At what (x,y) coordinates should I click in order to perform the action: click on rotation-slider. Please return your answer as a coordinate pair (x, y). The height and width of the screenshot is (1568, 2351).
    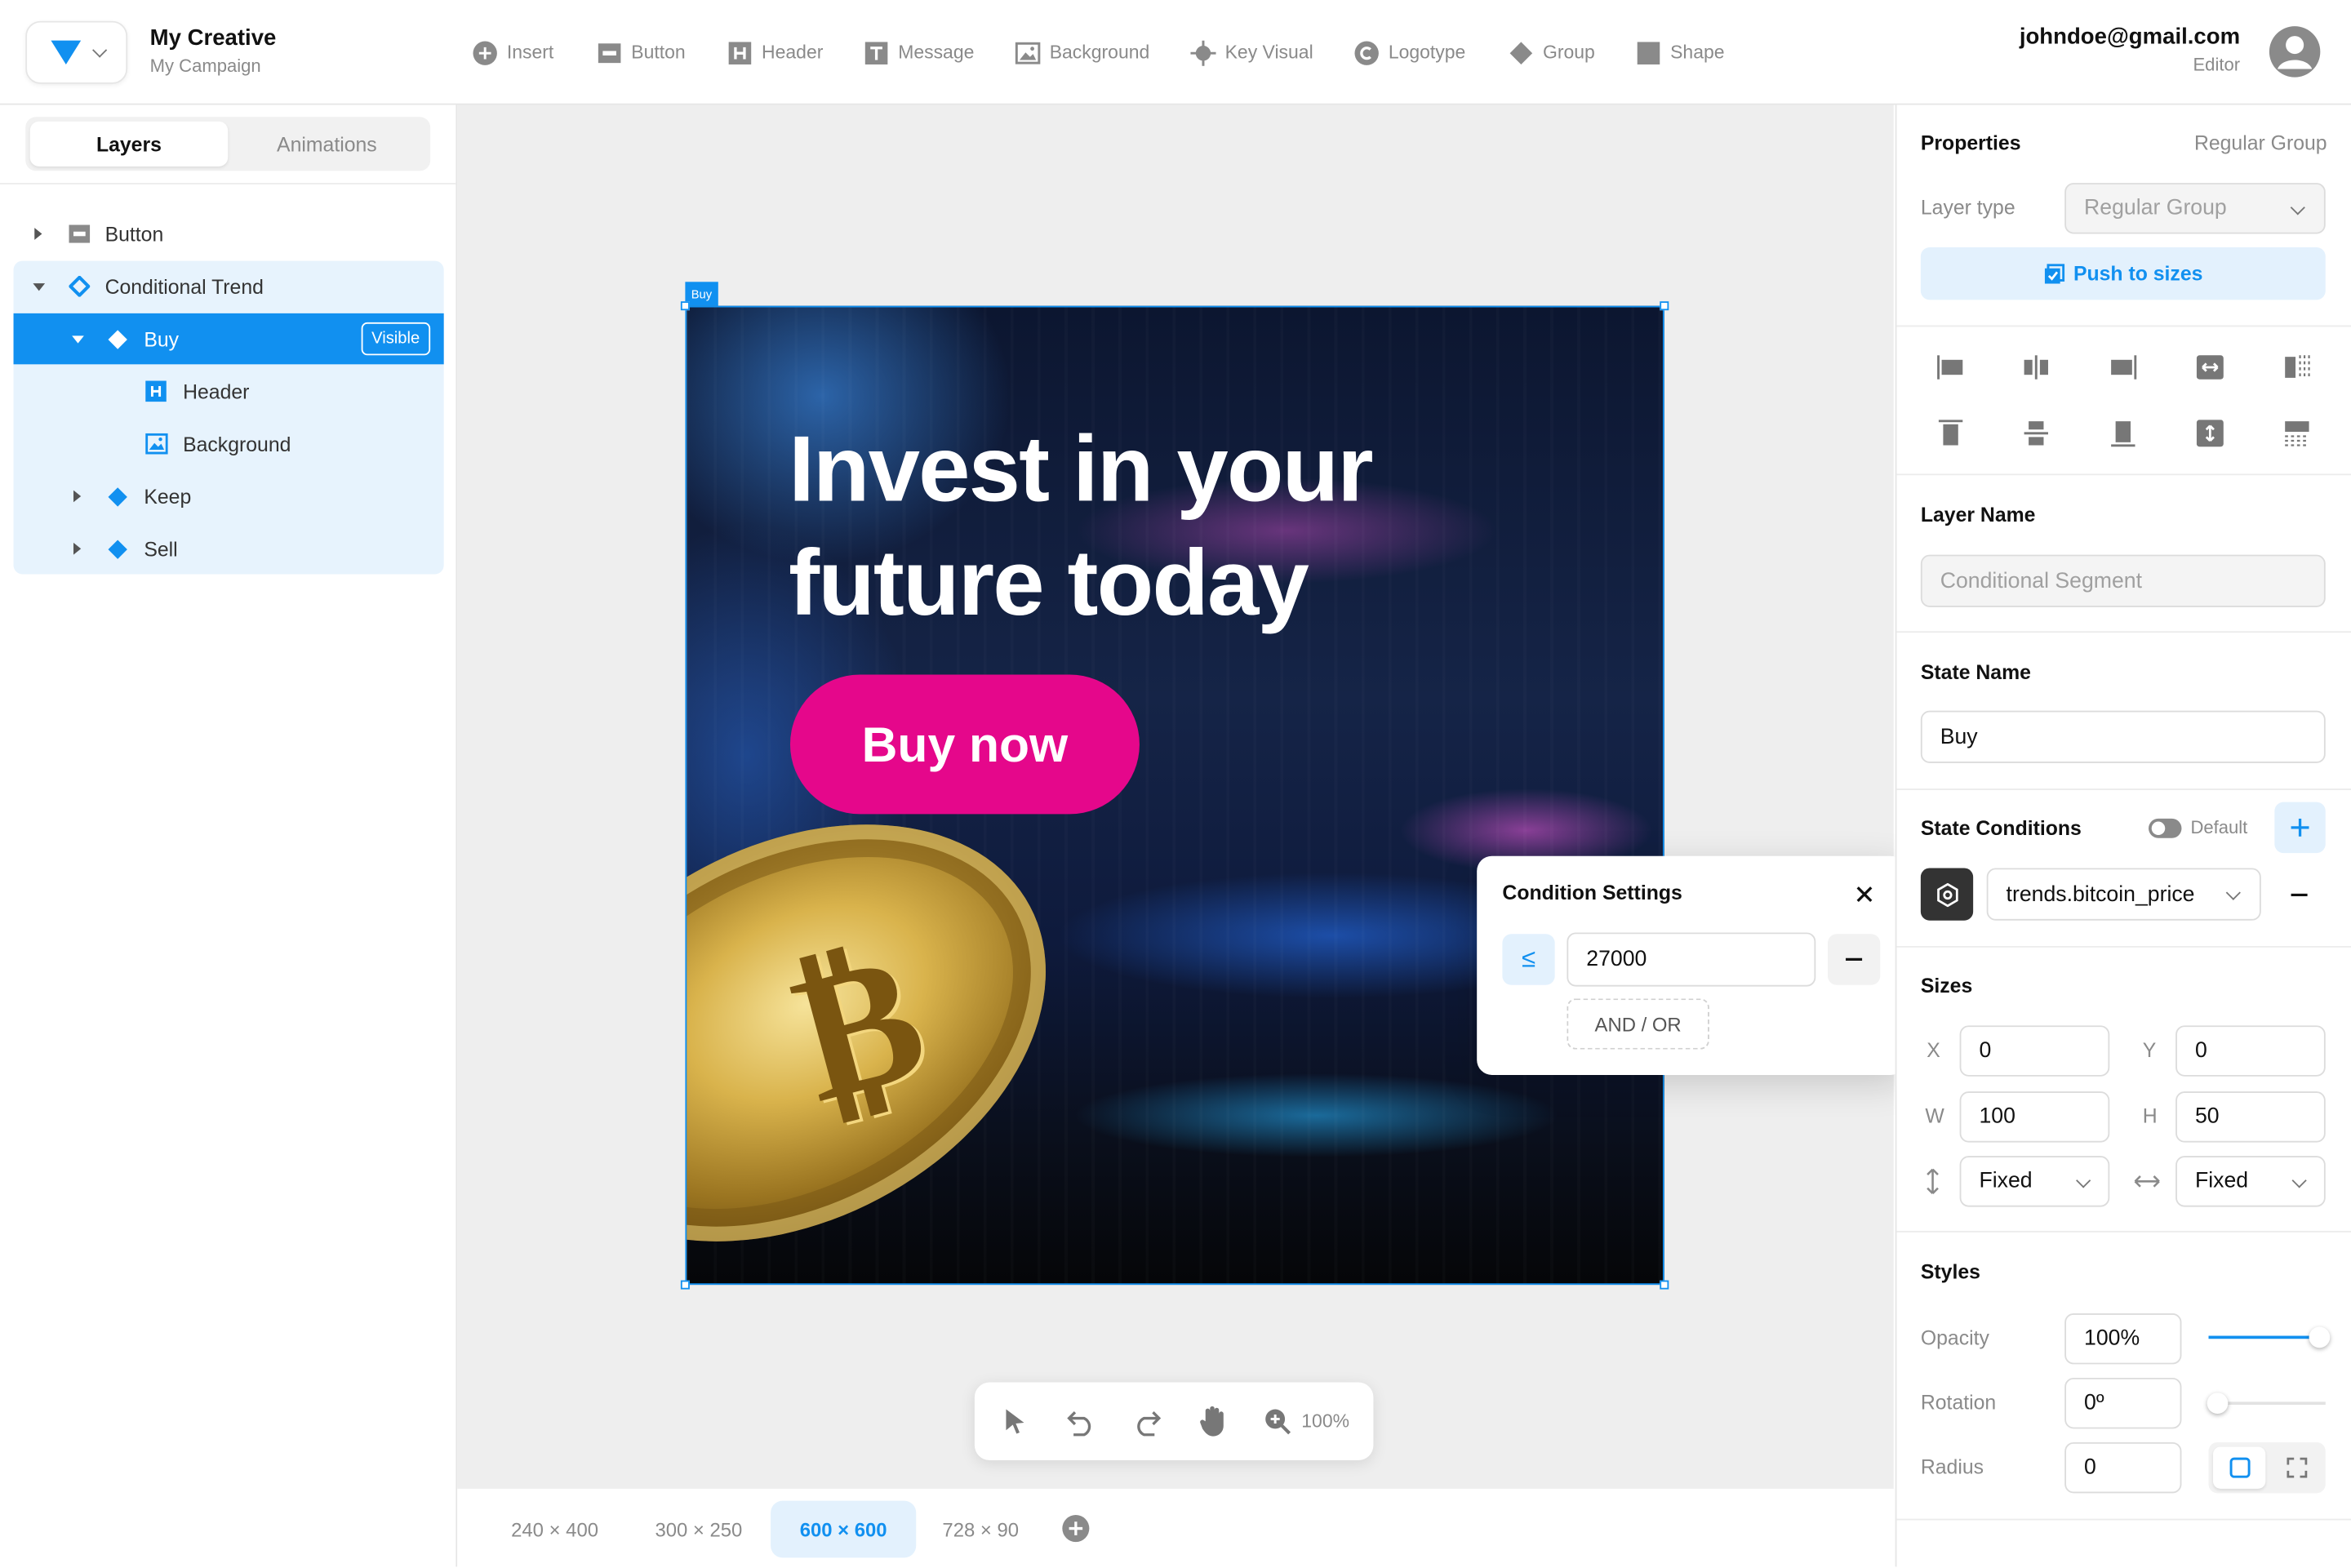
    Looking at the image, I should click on (2266, 1404).